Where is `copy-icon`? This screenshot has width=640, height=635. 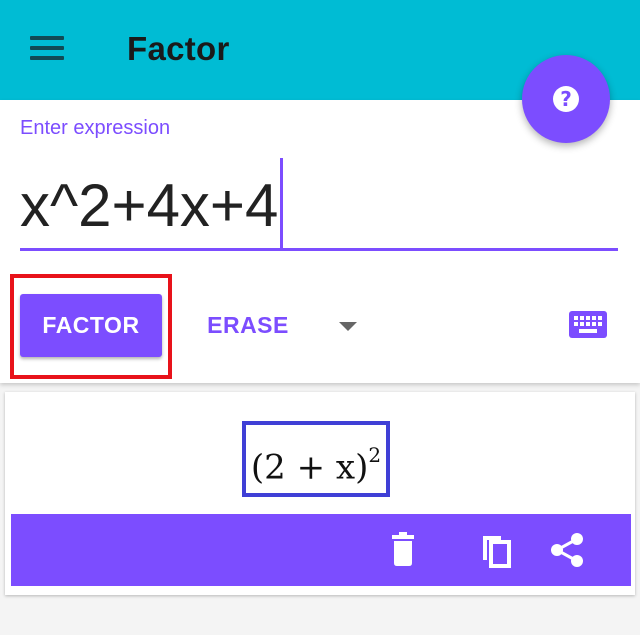 copy-icon is located at coordinates (495, 550).